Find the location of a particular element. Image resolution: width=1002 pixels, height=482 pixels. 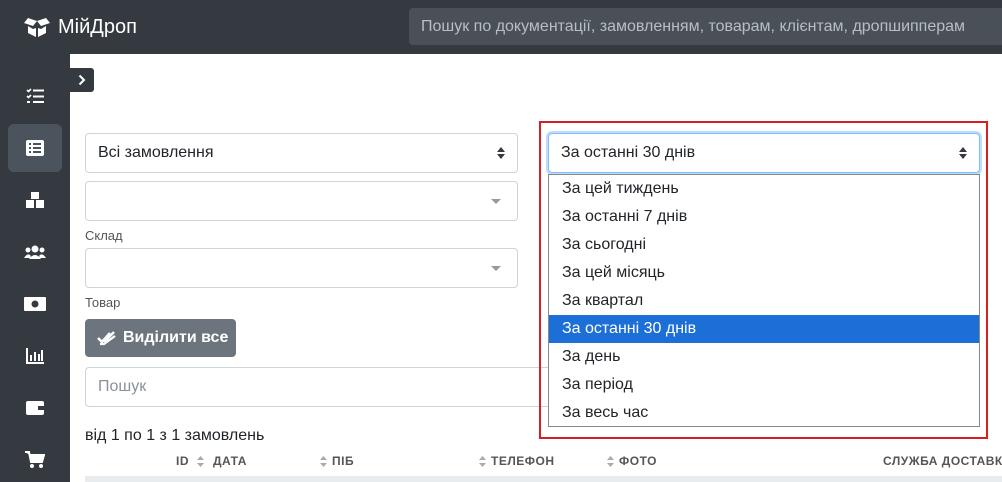

box-open-icon is located at coordinates (37, 27).